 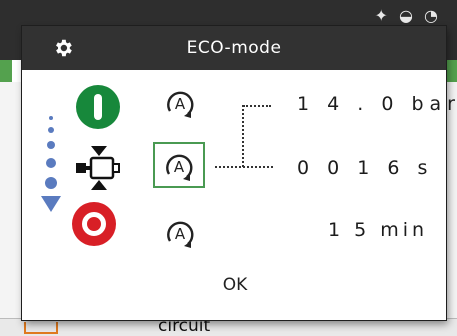 What do you see at coordinates (228, 327) in the screenshot?
I see `app-bottom-bar` at bounding box center [228, 327].